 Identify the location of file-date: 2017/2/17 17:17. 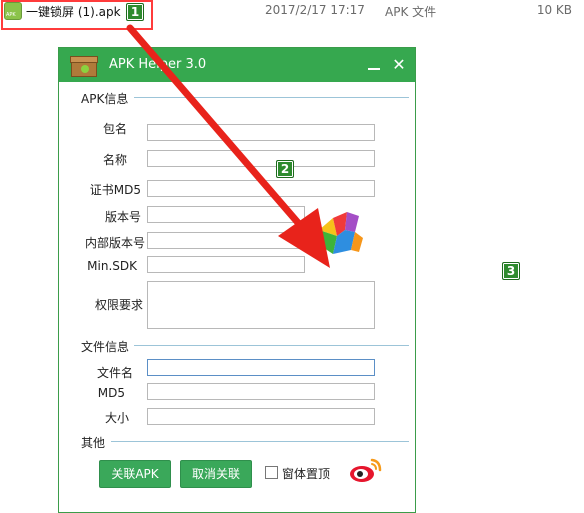
(315, 10).